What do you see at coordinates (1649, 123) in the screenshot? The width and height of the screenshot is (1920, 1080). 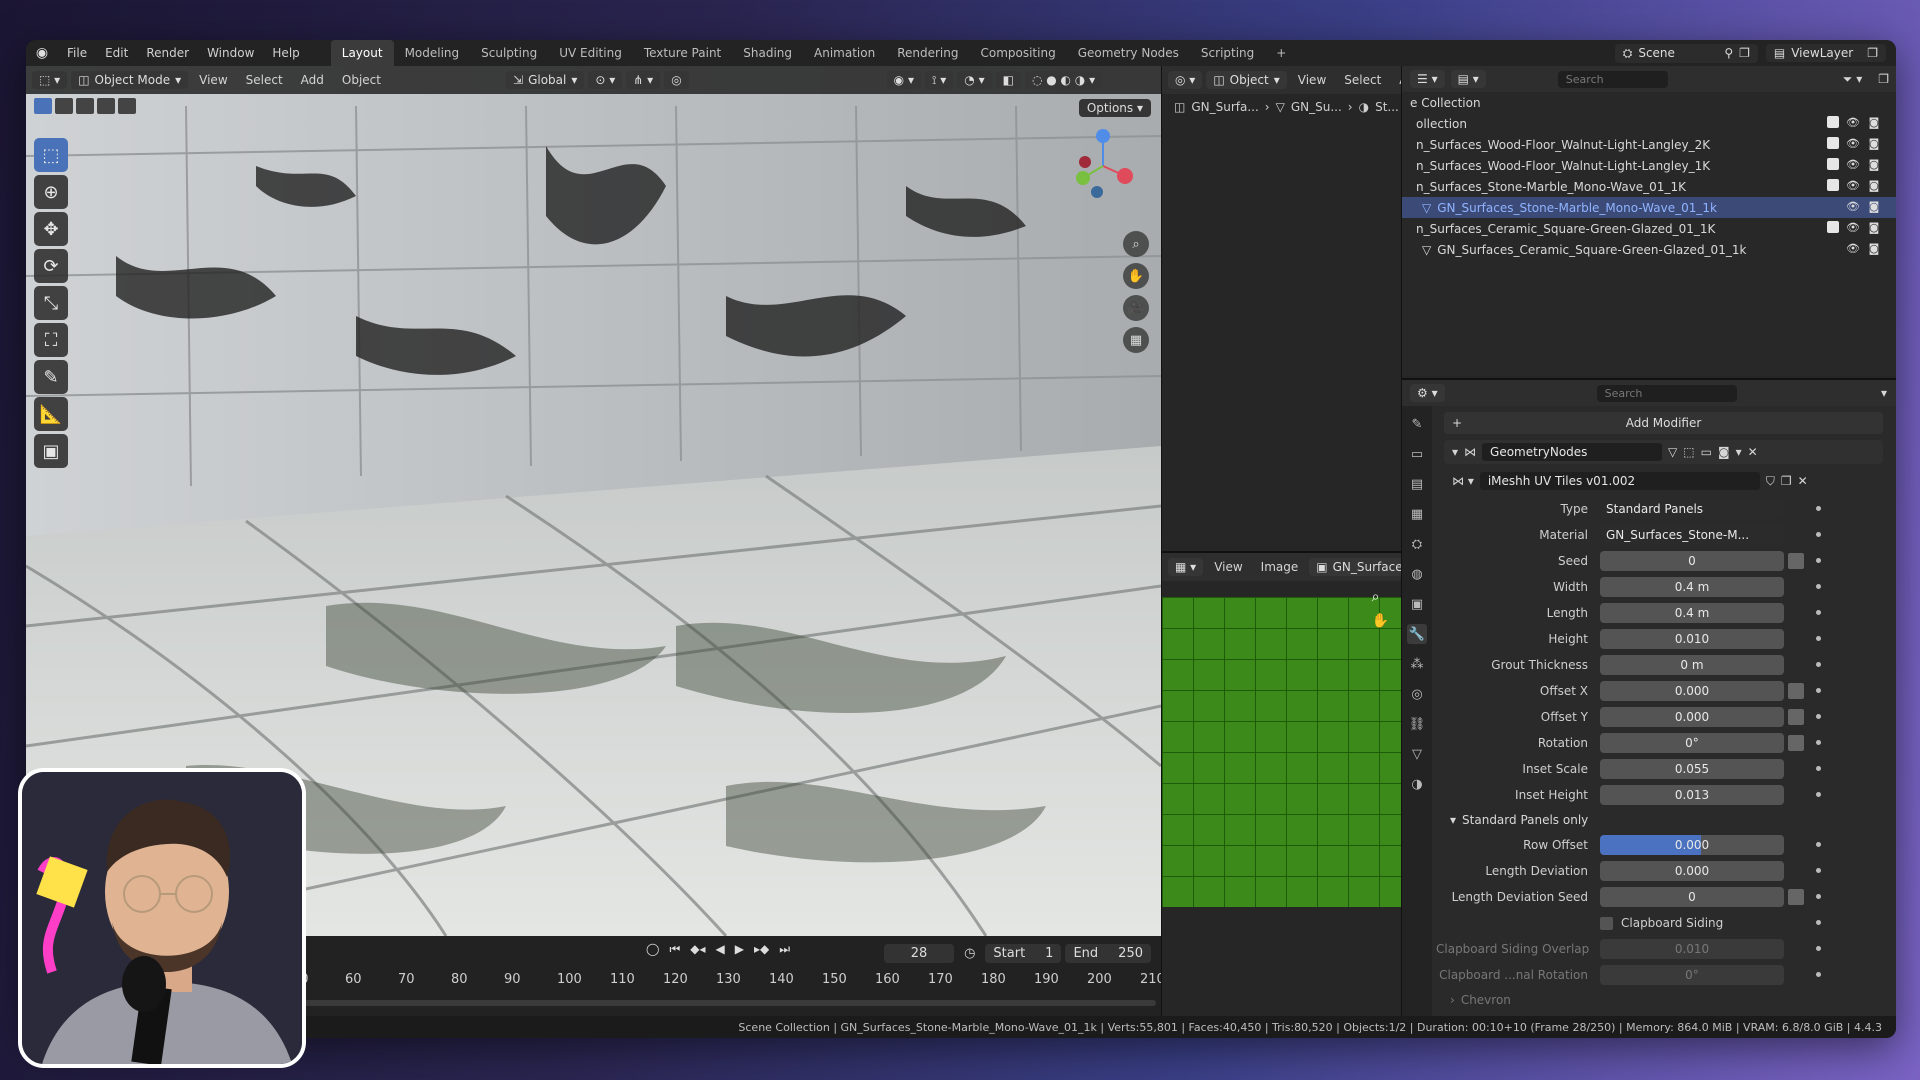 I see `outliner-row: ollection 👁 ◙` at bounding box center [1649, 123].